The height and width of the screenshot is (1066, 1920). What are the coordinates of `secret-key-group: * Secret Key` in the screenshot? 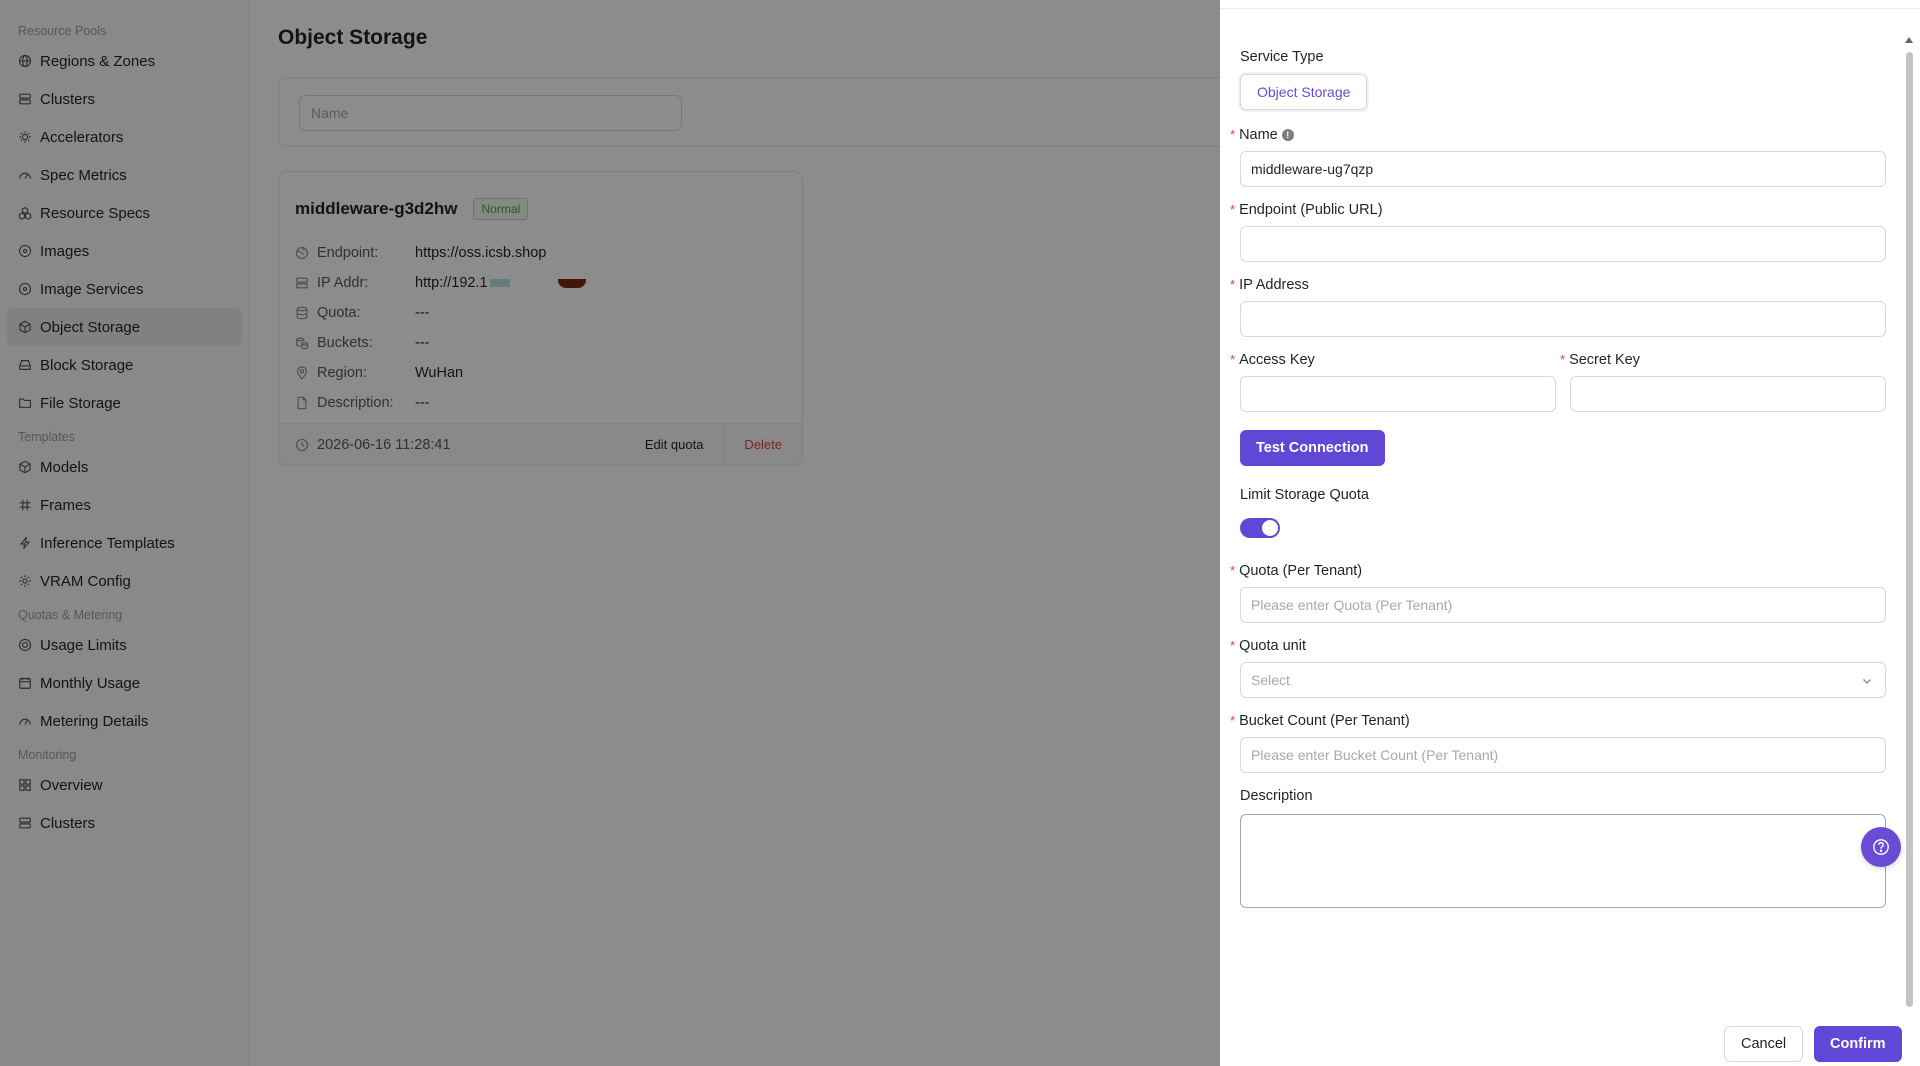 It's located at (1723, 380).